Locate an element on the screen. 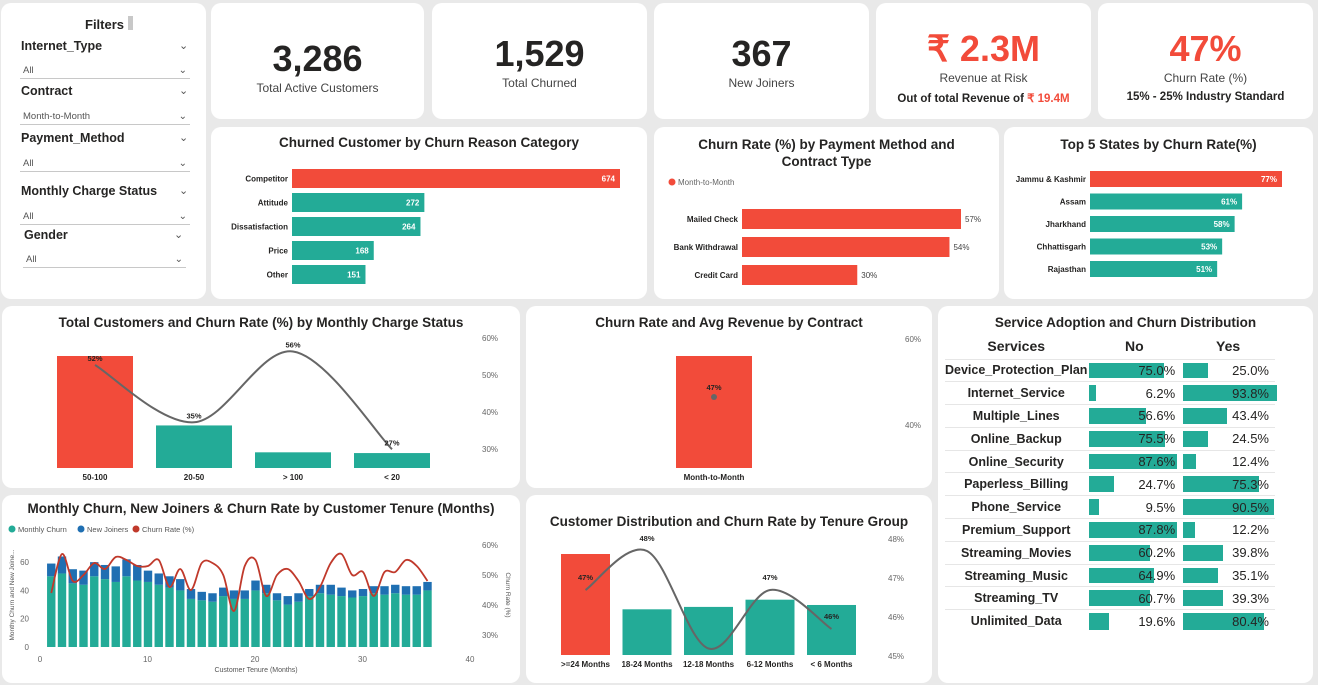 The width and height of the screenshot is (1318, 685). x-tick-label: 10 is located at coordinates (147, 659).